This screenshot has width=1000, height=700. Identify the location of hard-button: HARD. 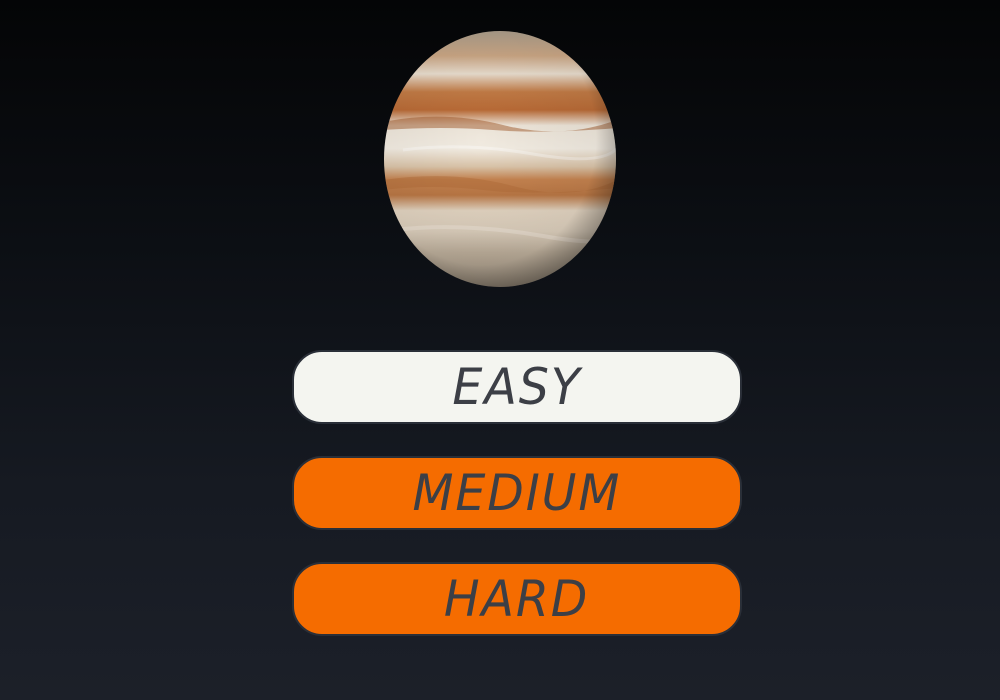
(517, 599).